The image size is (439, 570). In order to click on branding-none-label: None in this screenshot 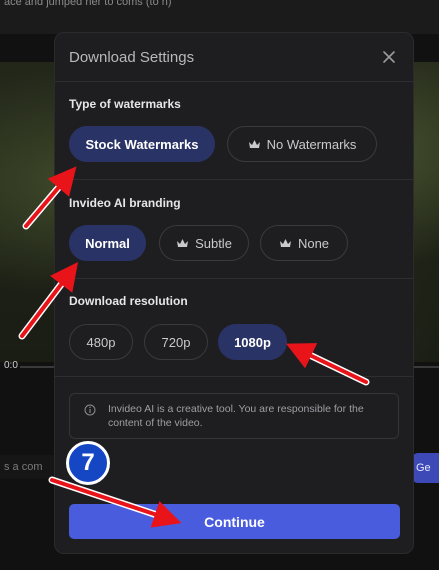, I will do `click(313, 243)`.